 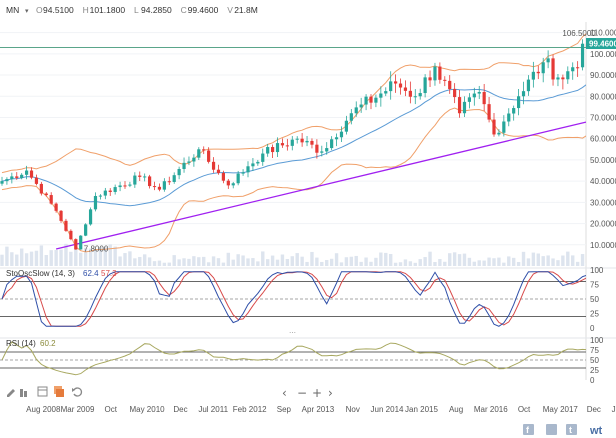 I want to click on time-tick-label: Oct, so click(x=111, y=409).